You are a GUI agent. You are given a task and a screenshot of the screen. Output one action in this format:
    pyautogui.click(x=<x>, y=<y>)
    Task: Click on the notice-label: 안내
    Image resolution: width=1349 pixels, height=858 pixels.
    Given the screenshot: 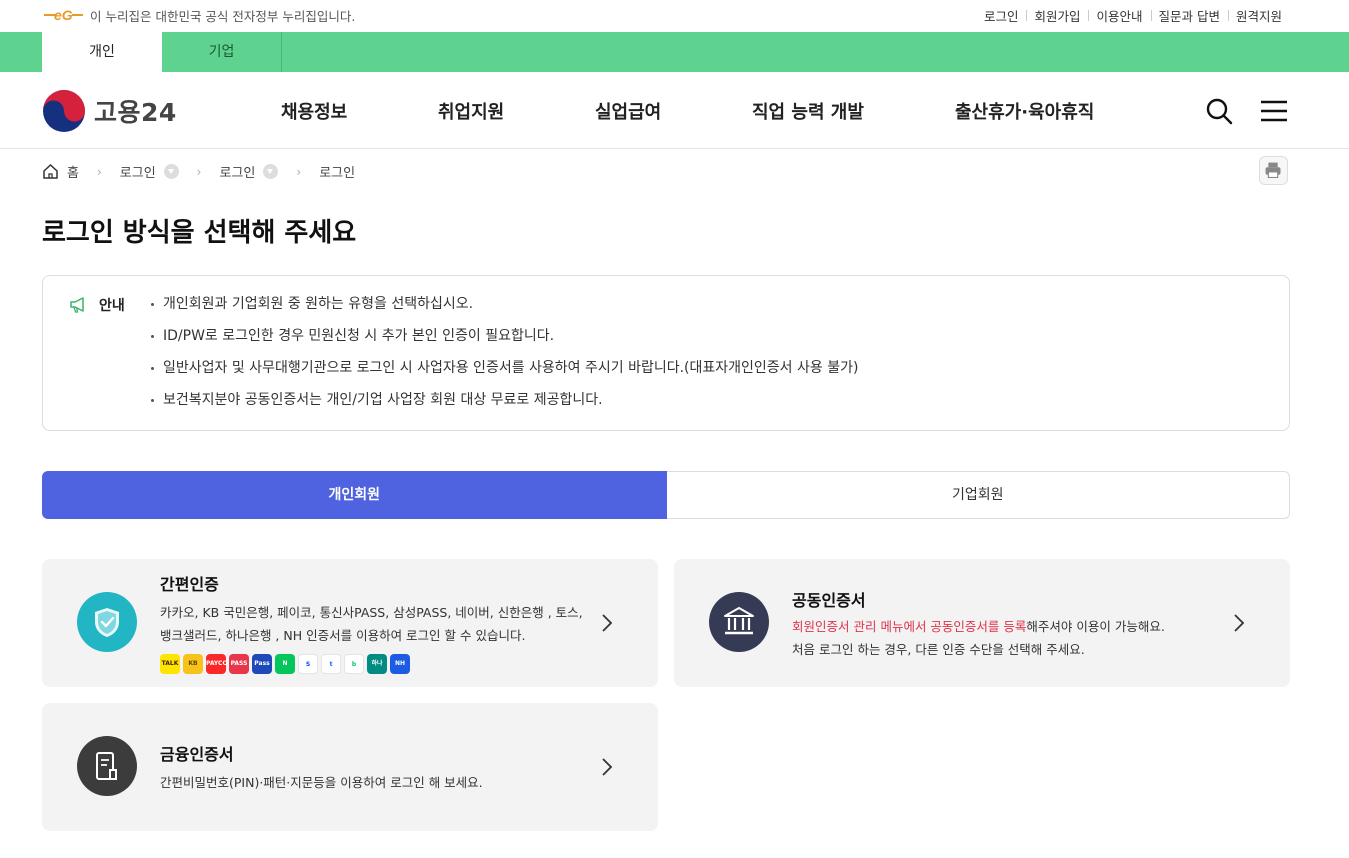 What is the action you would take?
    pyautogui.click(x=97, y=305)
    